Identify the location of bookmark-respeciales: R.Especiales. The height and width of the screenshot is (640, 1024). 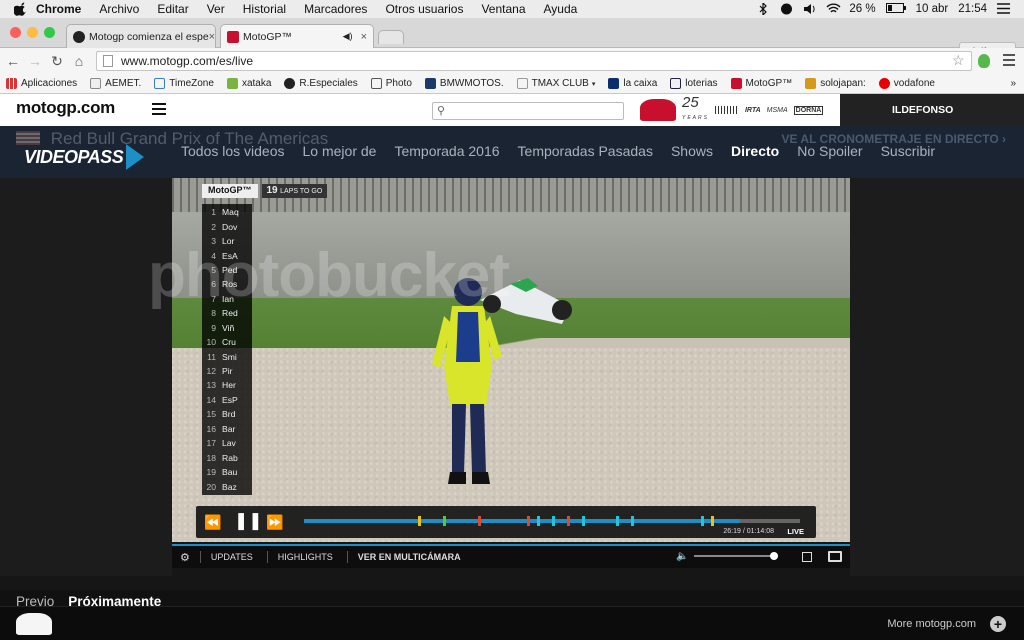
(321, 83).